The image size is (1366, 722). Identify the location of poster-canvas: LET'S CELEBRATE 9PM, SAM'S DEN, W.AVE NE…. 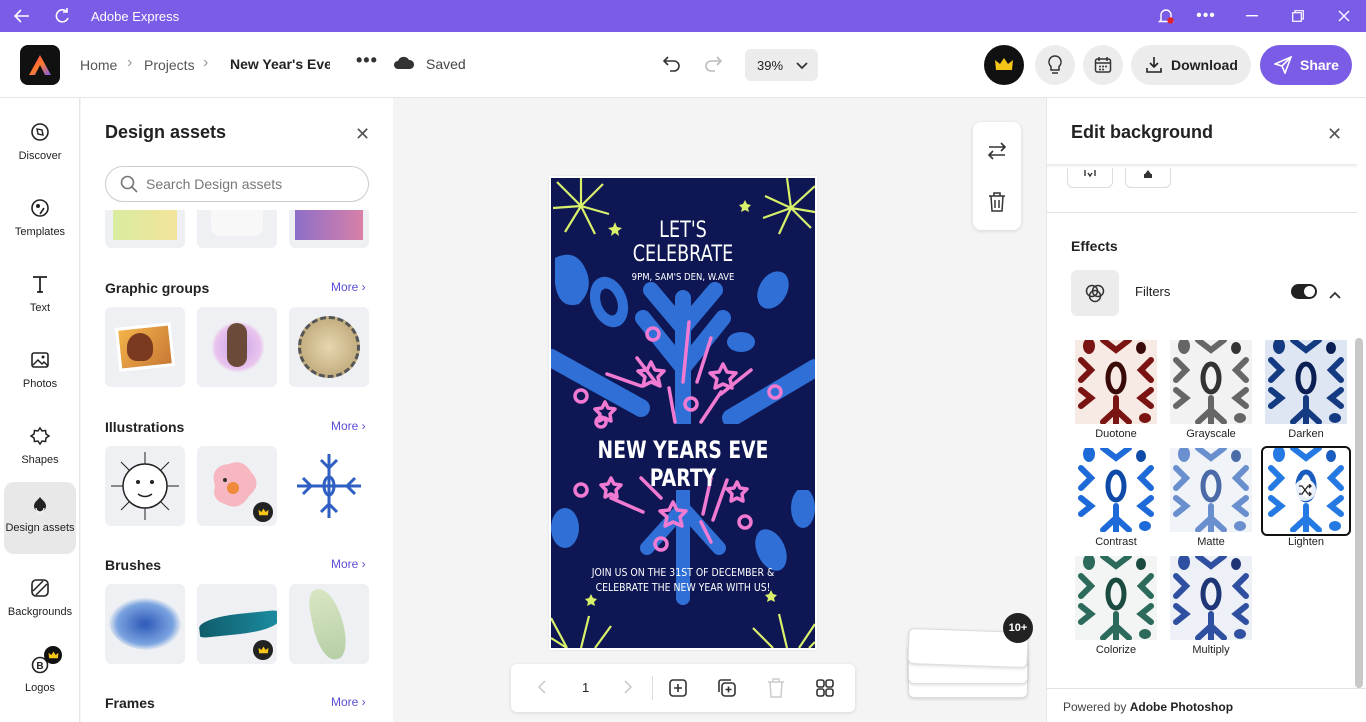
(683, 413).